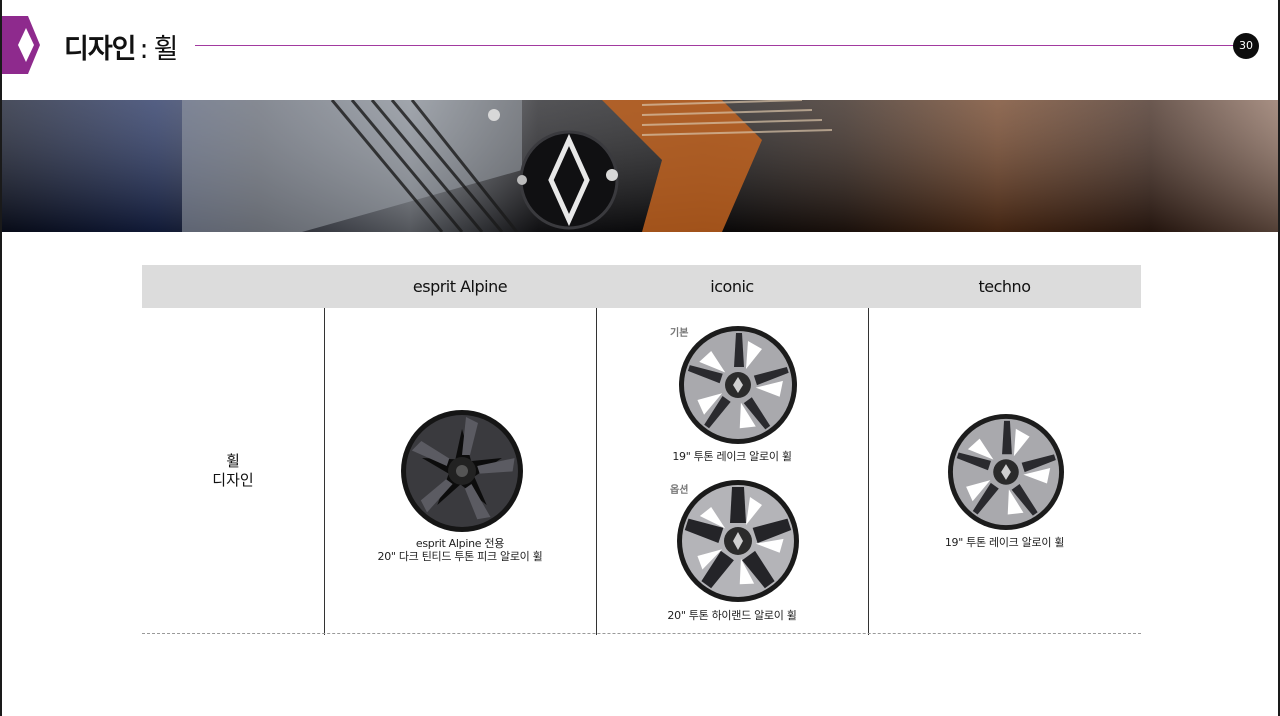 The width and height of the screenshot is (1280, 716). Describe the element at coordinates (460, 286) in the screenshot. I see `column-header-esprit-alpine: esprit Alpine` at that location.